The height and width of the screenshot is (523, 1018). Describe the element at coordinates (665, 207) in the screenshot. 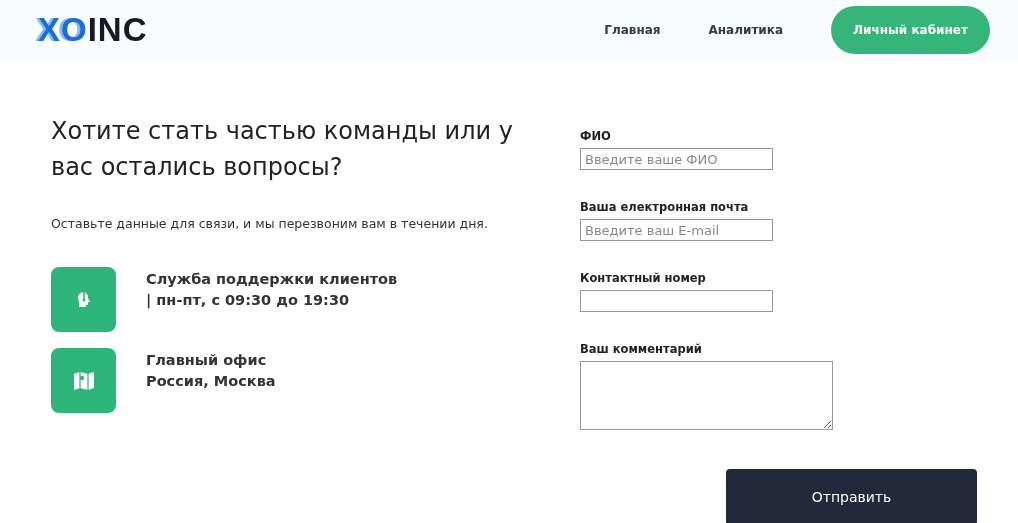

I see `field-label: Ваша електронная почта` at that location.